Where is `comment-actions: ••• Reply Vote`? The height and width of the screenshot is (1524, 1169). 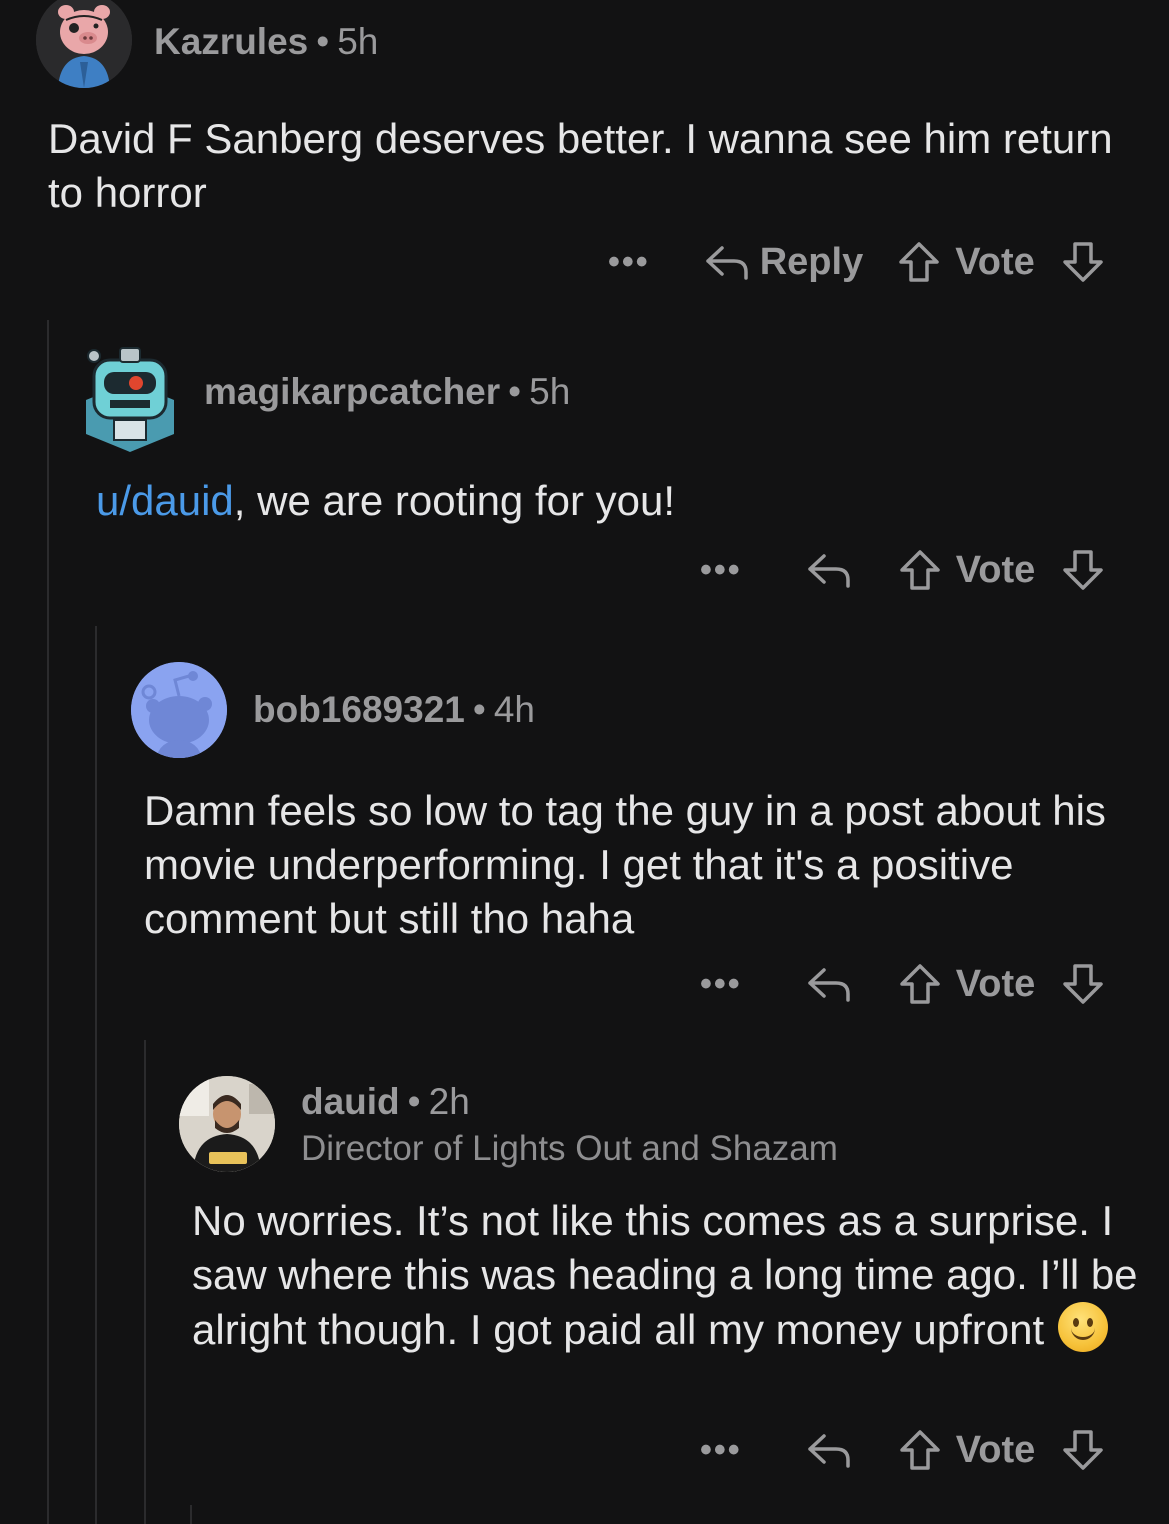 comment-actions: ••• Reply Vote is located at coordinates (856, 262).